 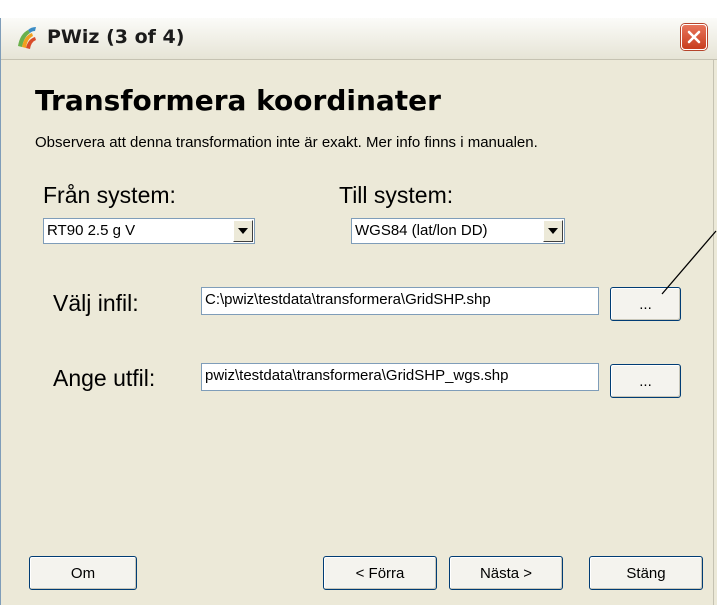 I want to click on infile-field, so click(x=400, y=299).